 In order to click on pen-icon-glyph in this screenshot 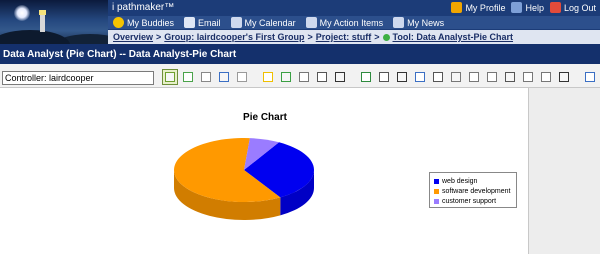, I will do `click(286, 77)`.